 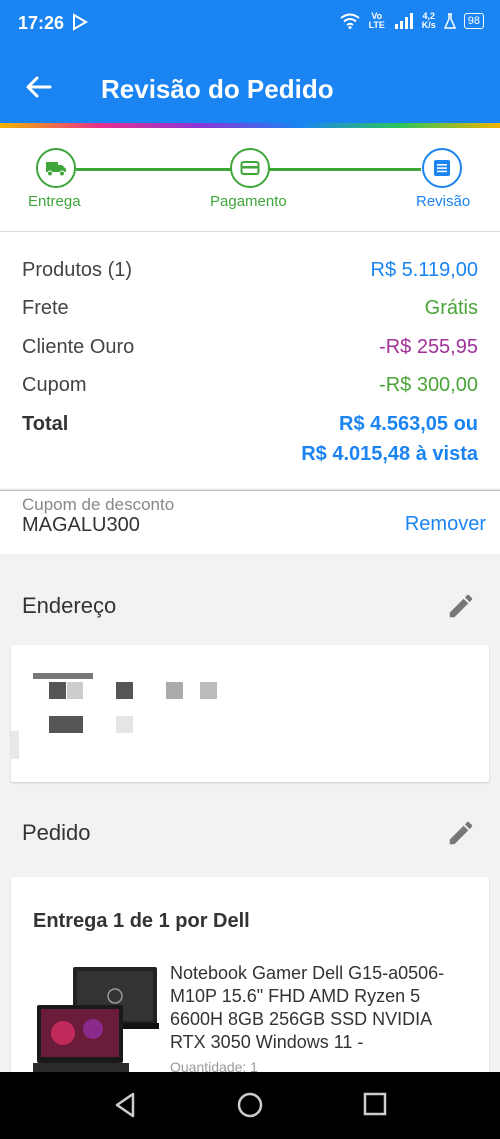 I want to click on network-speed: 4,2 K/s, so click(x=429, y=21).